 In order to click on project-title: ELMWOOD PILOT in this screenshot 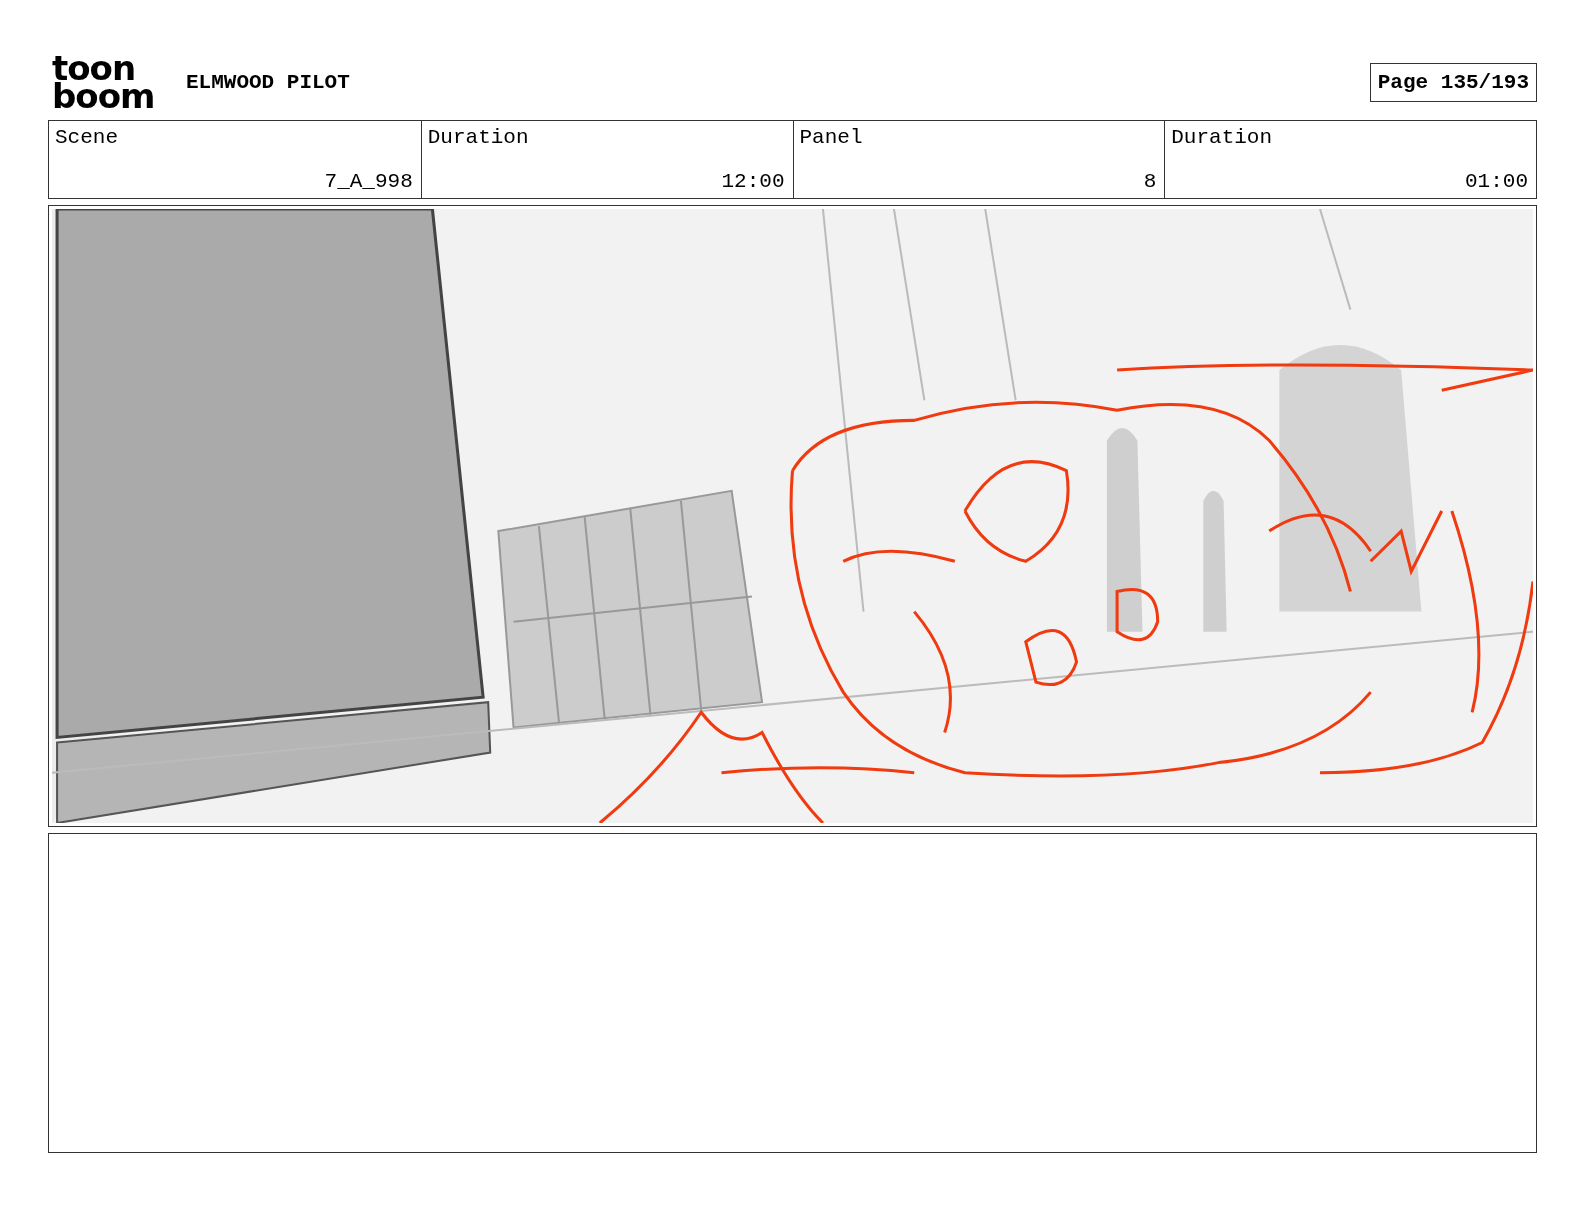, I will do `click(268, 82)`.